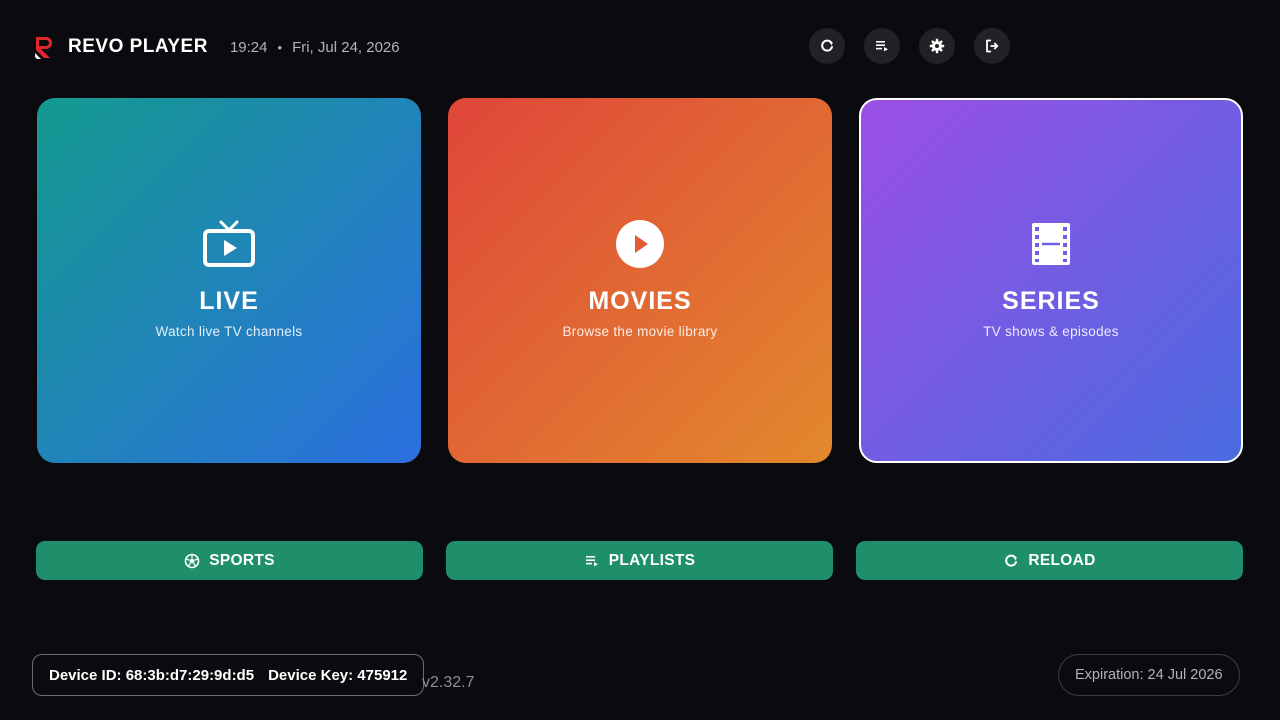 The image size is (1280, 720). Describe the element at coordinates (229, 301) in the screenshot. I see `live-title: LIVE` at that location.